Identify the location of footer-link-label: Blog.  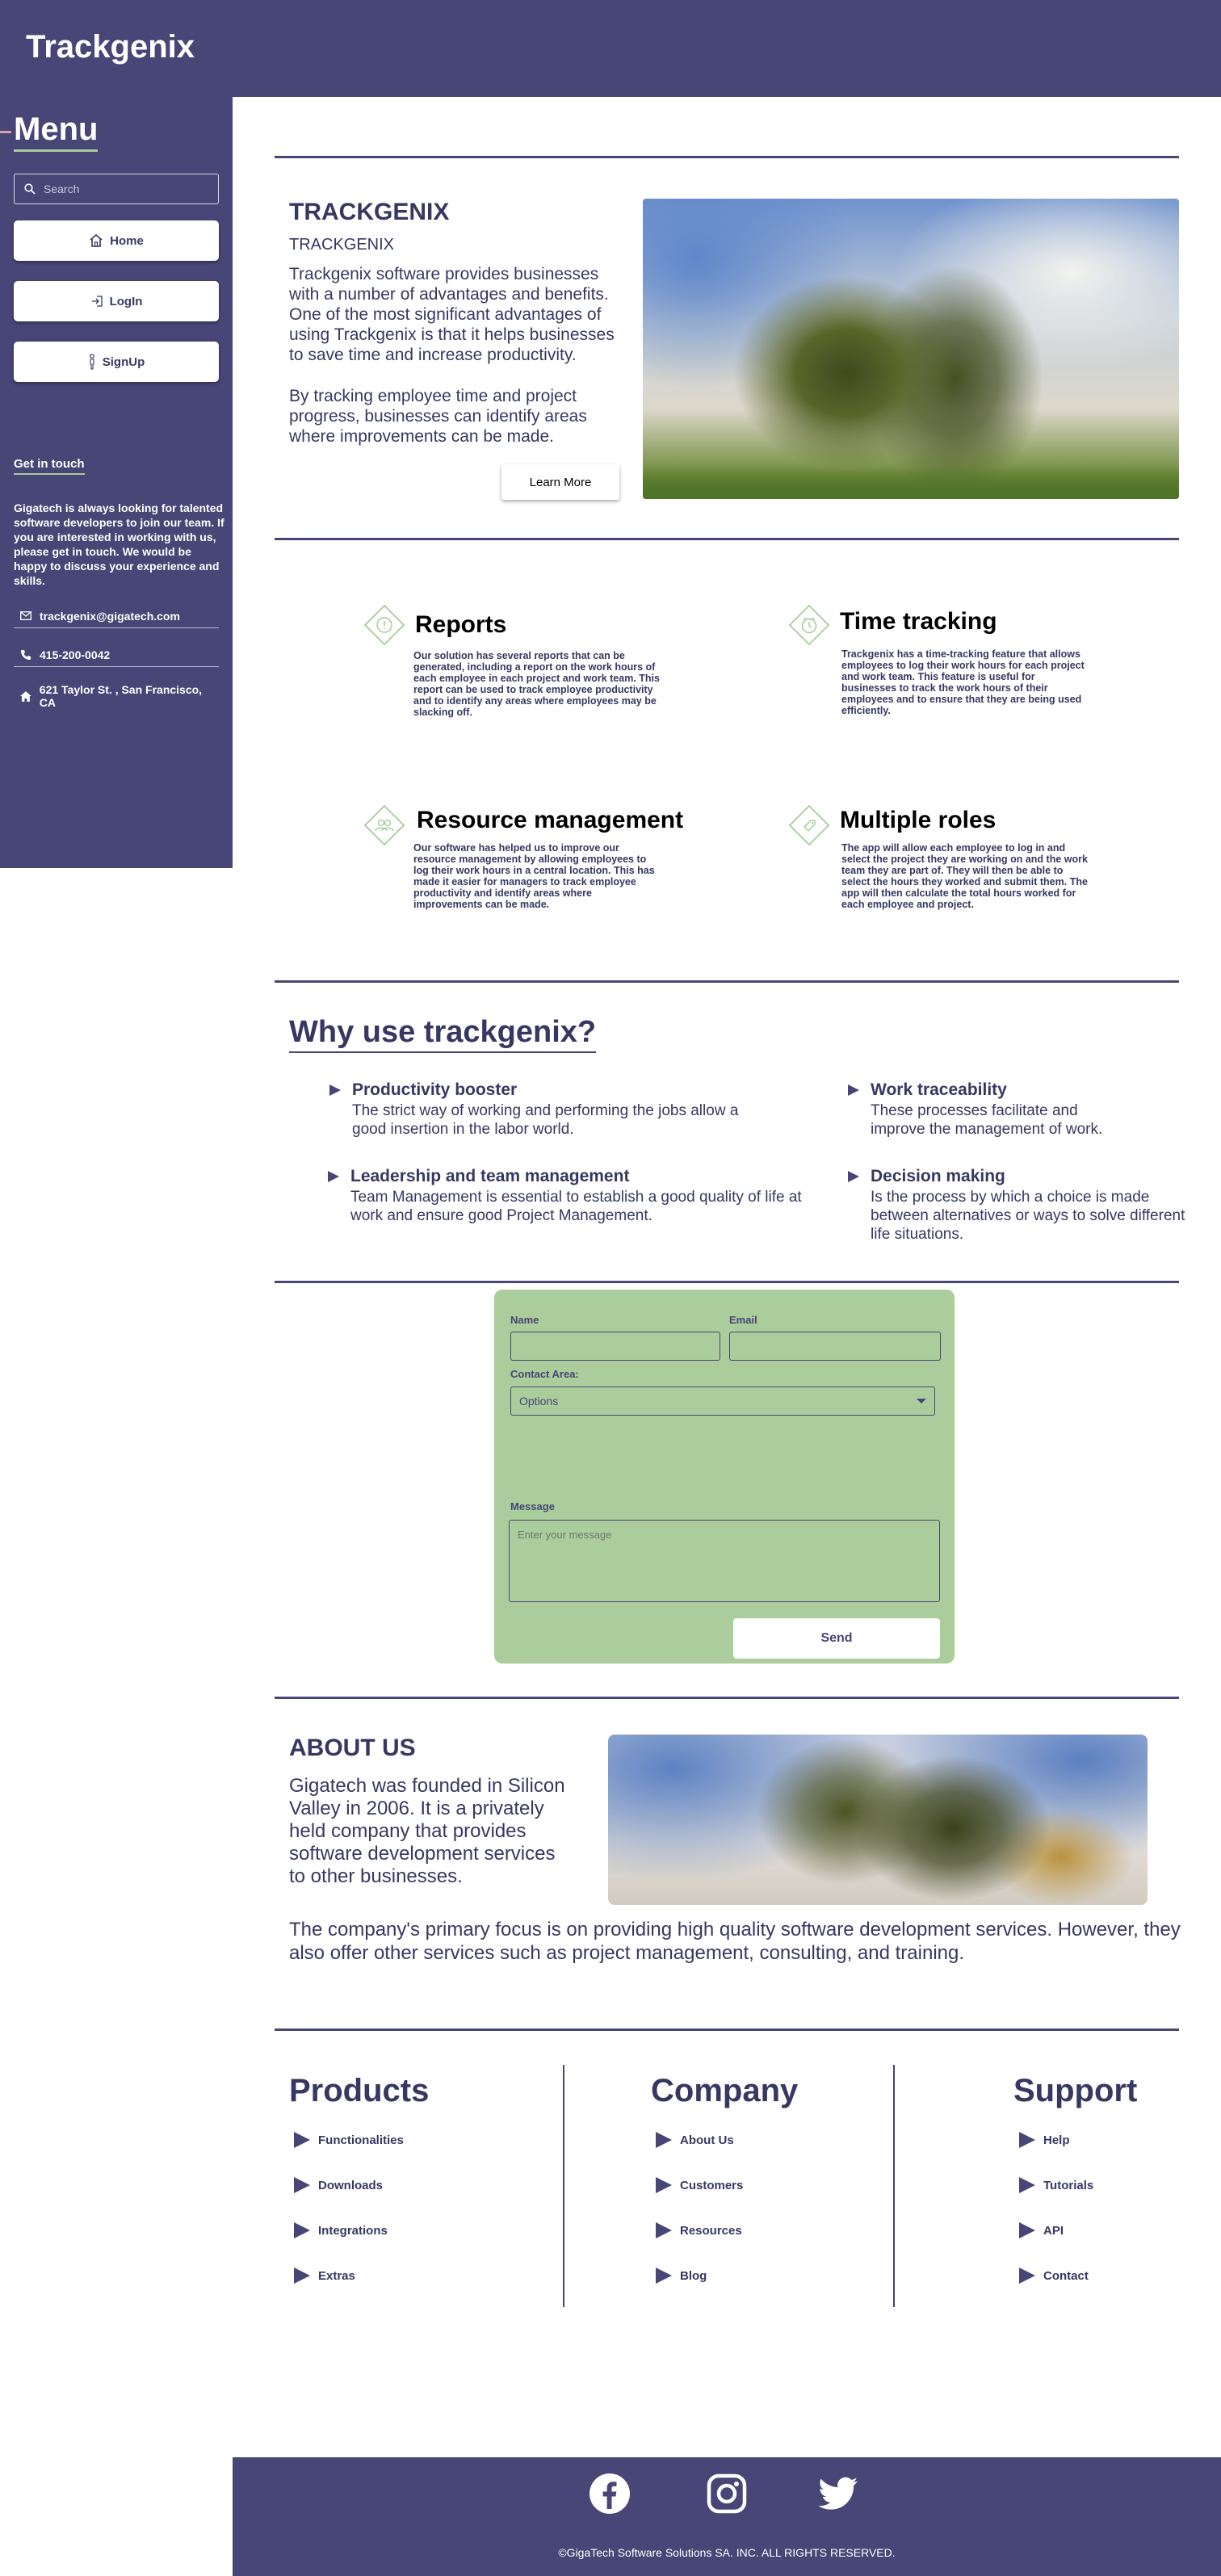
(693, 2275).